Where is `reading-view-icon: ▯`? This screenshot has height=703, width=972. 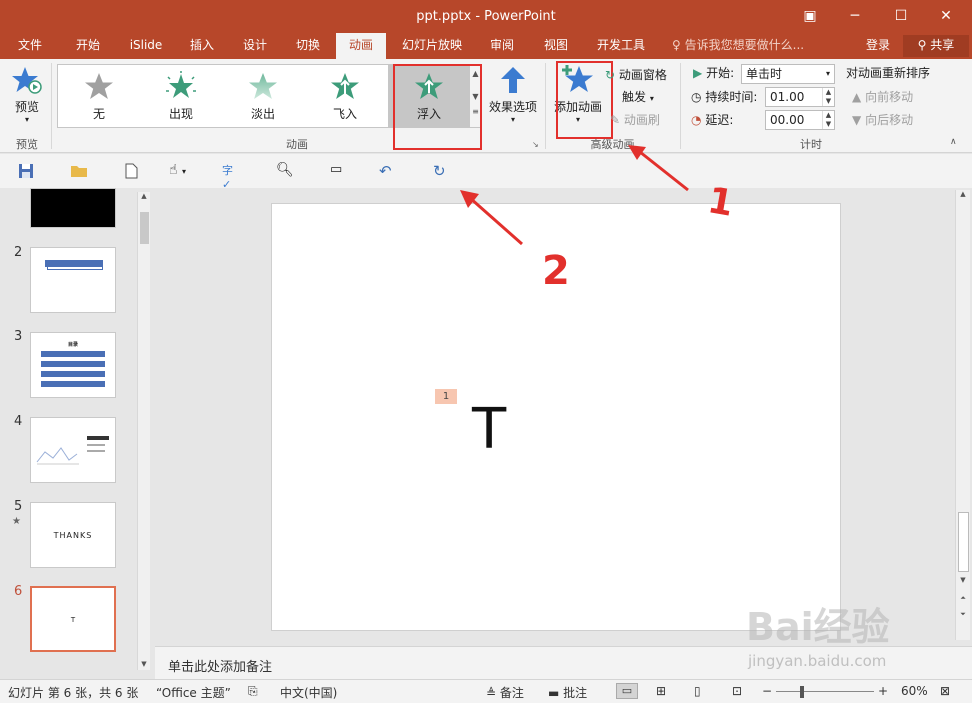
reading-view-icon: ▯ is located at coordinates (697, 691).